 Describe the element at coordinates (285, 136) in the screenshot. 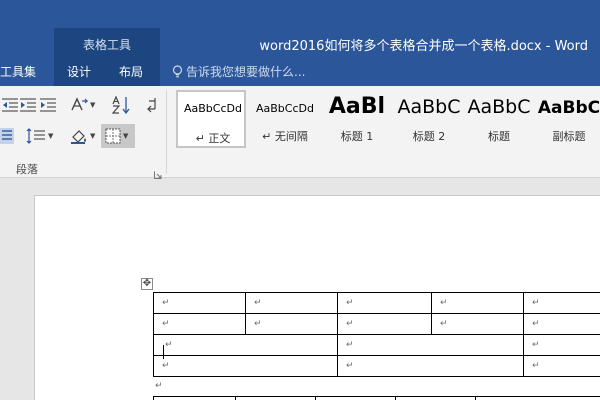

I see `style-name: ↵ 无间隔` at that location.